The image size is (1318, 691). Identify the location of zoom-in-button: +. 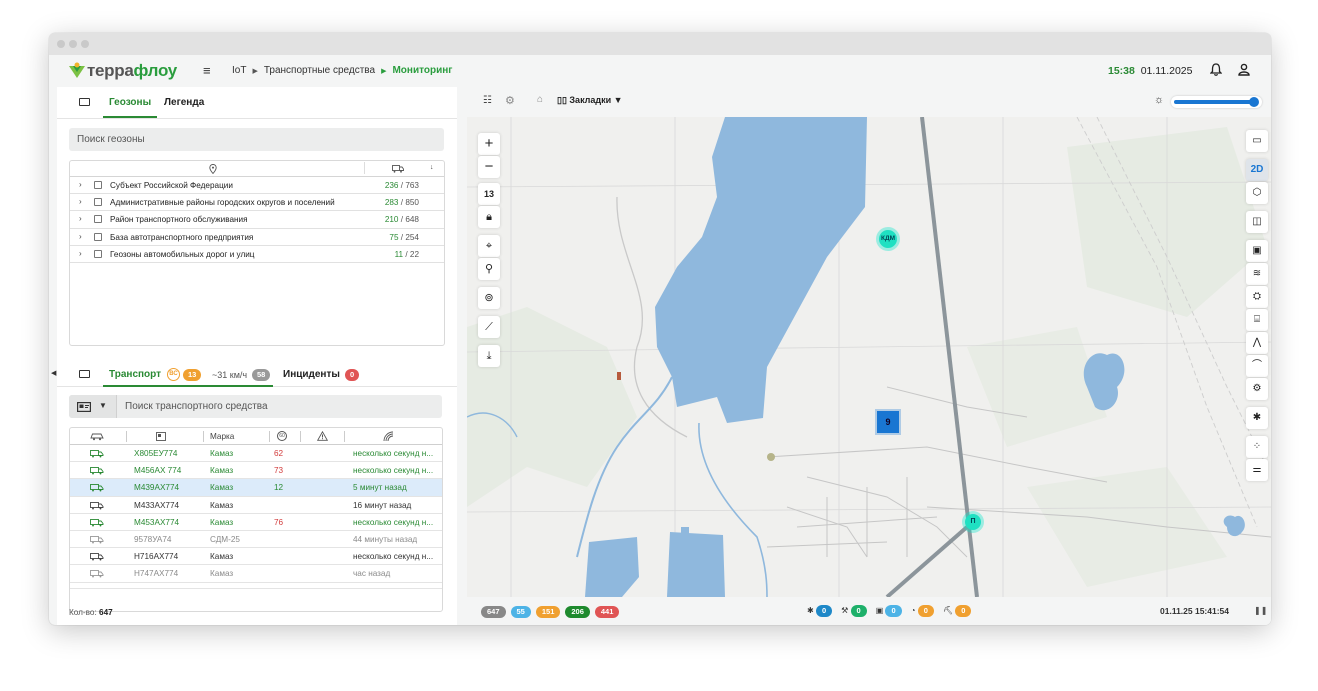
(489, 144).